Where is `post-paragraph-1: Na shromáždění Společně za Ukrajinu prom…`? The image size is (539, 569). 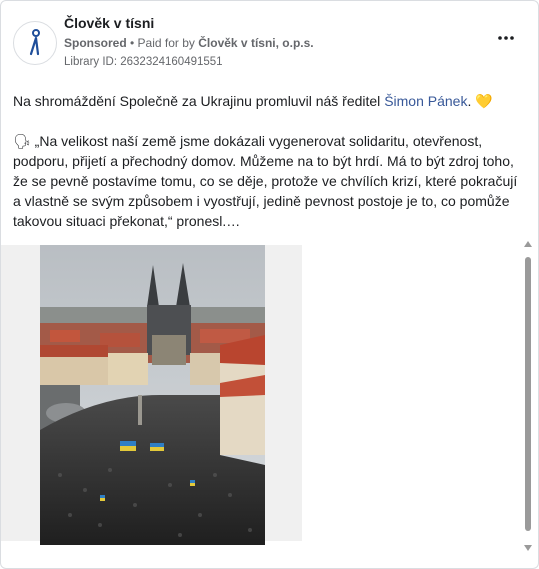
post-paragraph-1: Na shromáždění Společně za Ukrajinu prom… is located at coordinates (265, 101).